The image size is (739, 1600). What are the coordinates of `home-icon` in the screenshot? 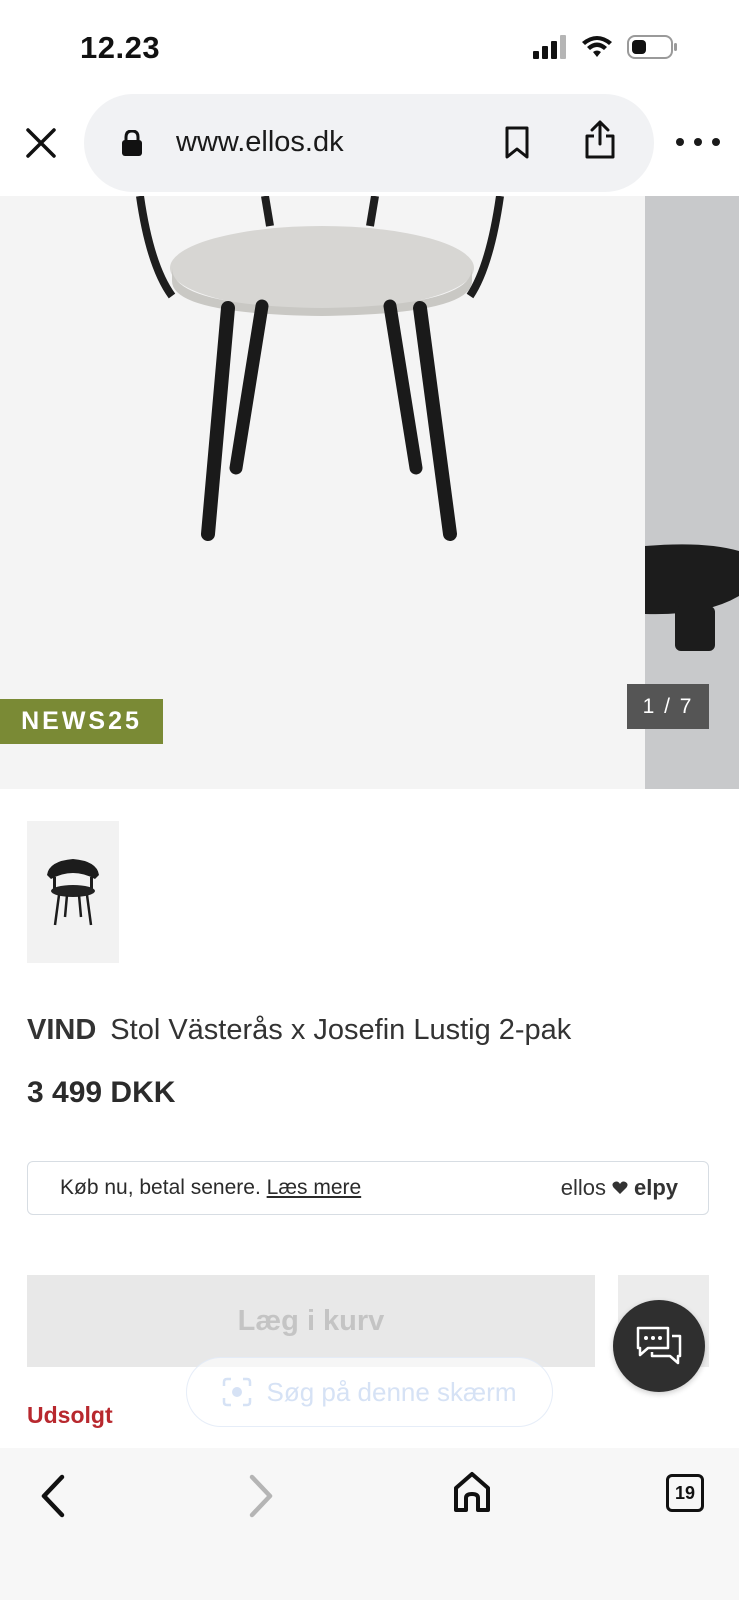 It's located at (472, 1492).